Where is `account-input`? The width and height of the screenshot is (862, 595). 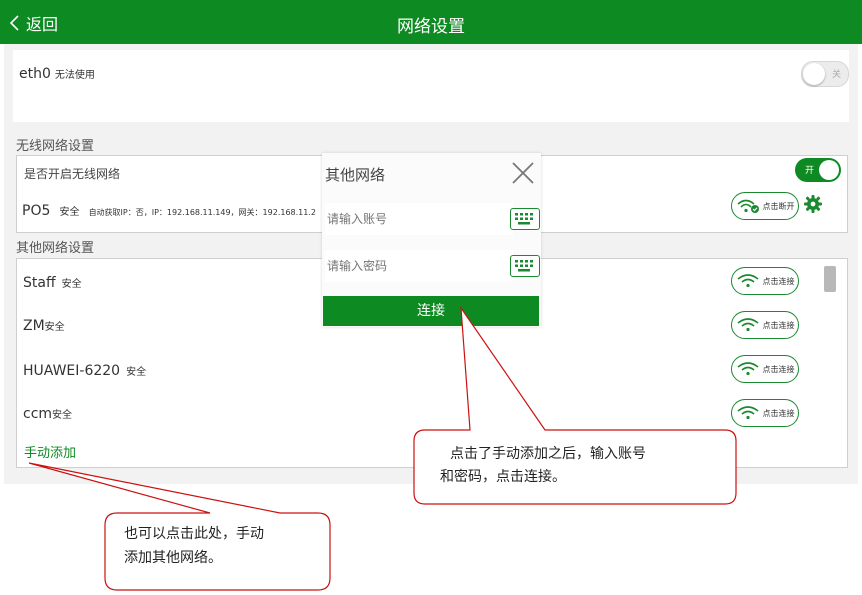
account-input is located at coordinates (419, 219).